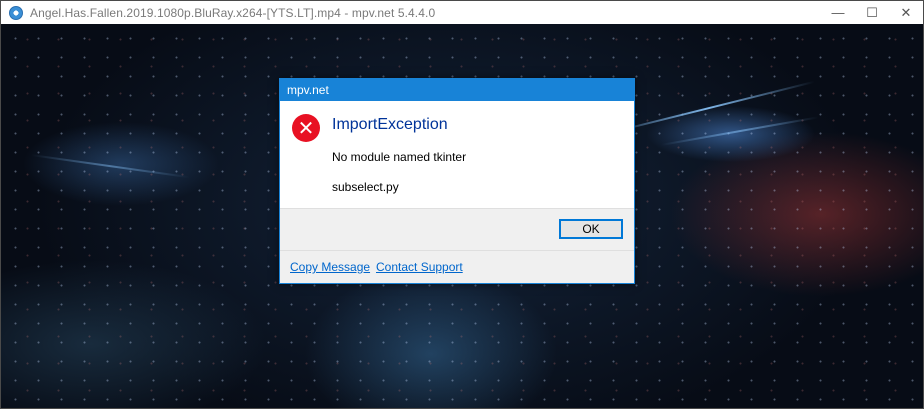 The height and width of the screenshot is (409, 924). I want to click on close-button: ✕, so click(906, 12).